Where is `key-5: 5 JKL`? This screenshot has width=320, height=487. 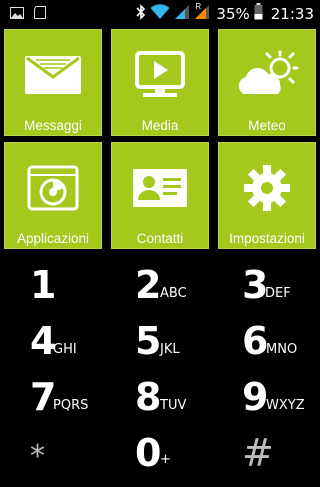 key-5: 5 JKL is located at coordinates (160, 347).